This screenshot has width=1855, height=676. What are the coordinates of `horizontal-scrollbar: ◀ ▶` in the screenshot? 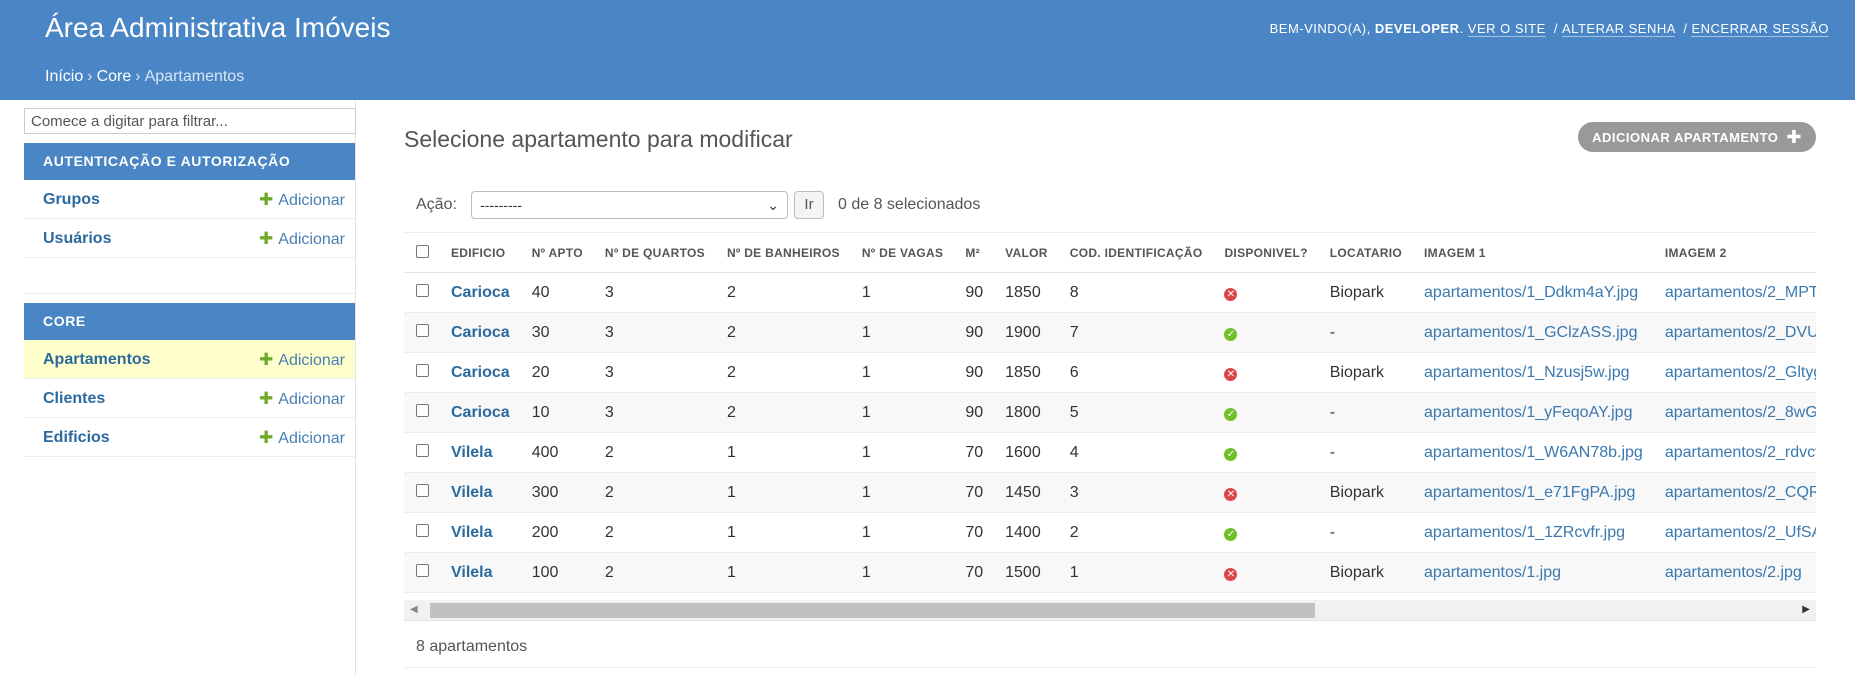 It's located at (1110, 610).